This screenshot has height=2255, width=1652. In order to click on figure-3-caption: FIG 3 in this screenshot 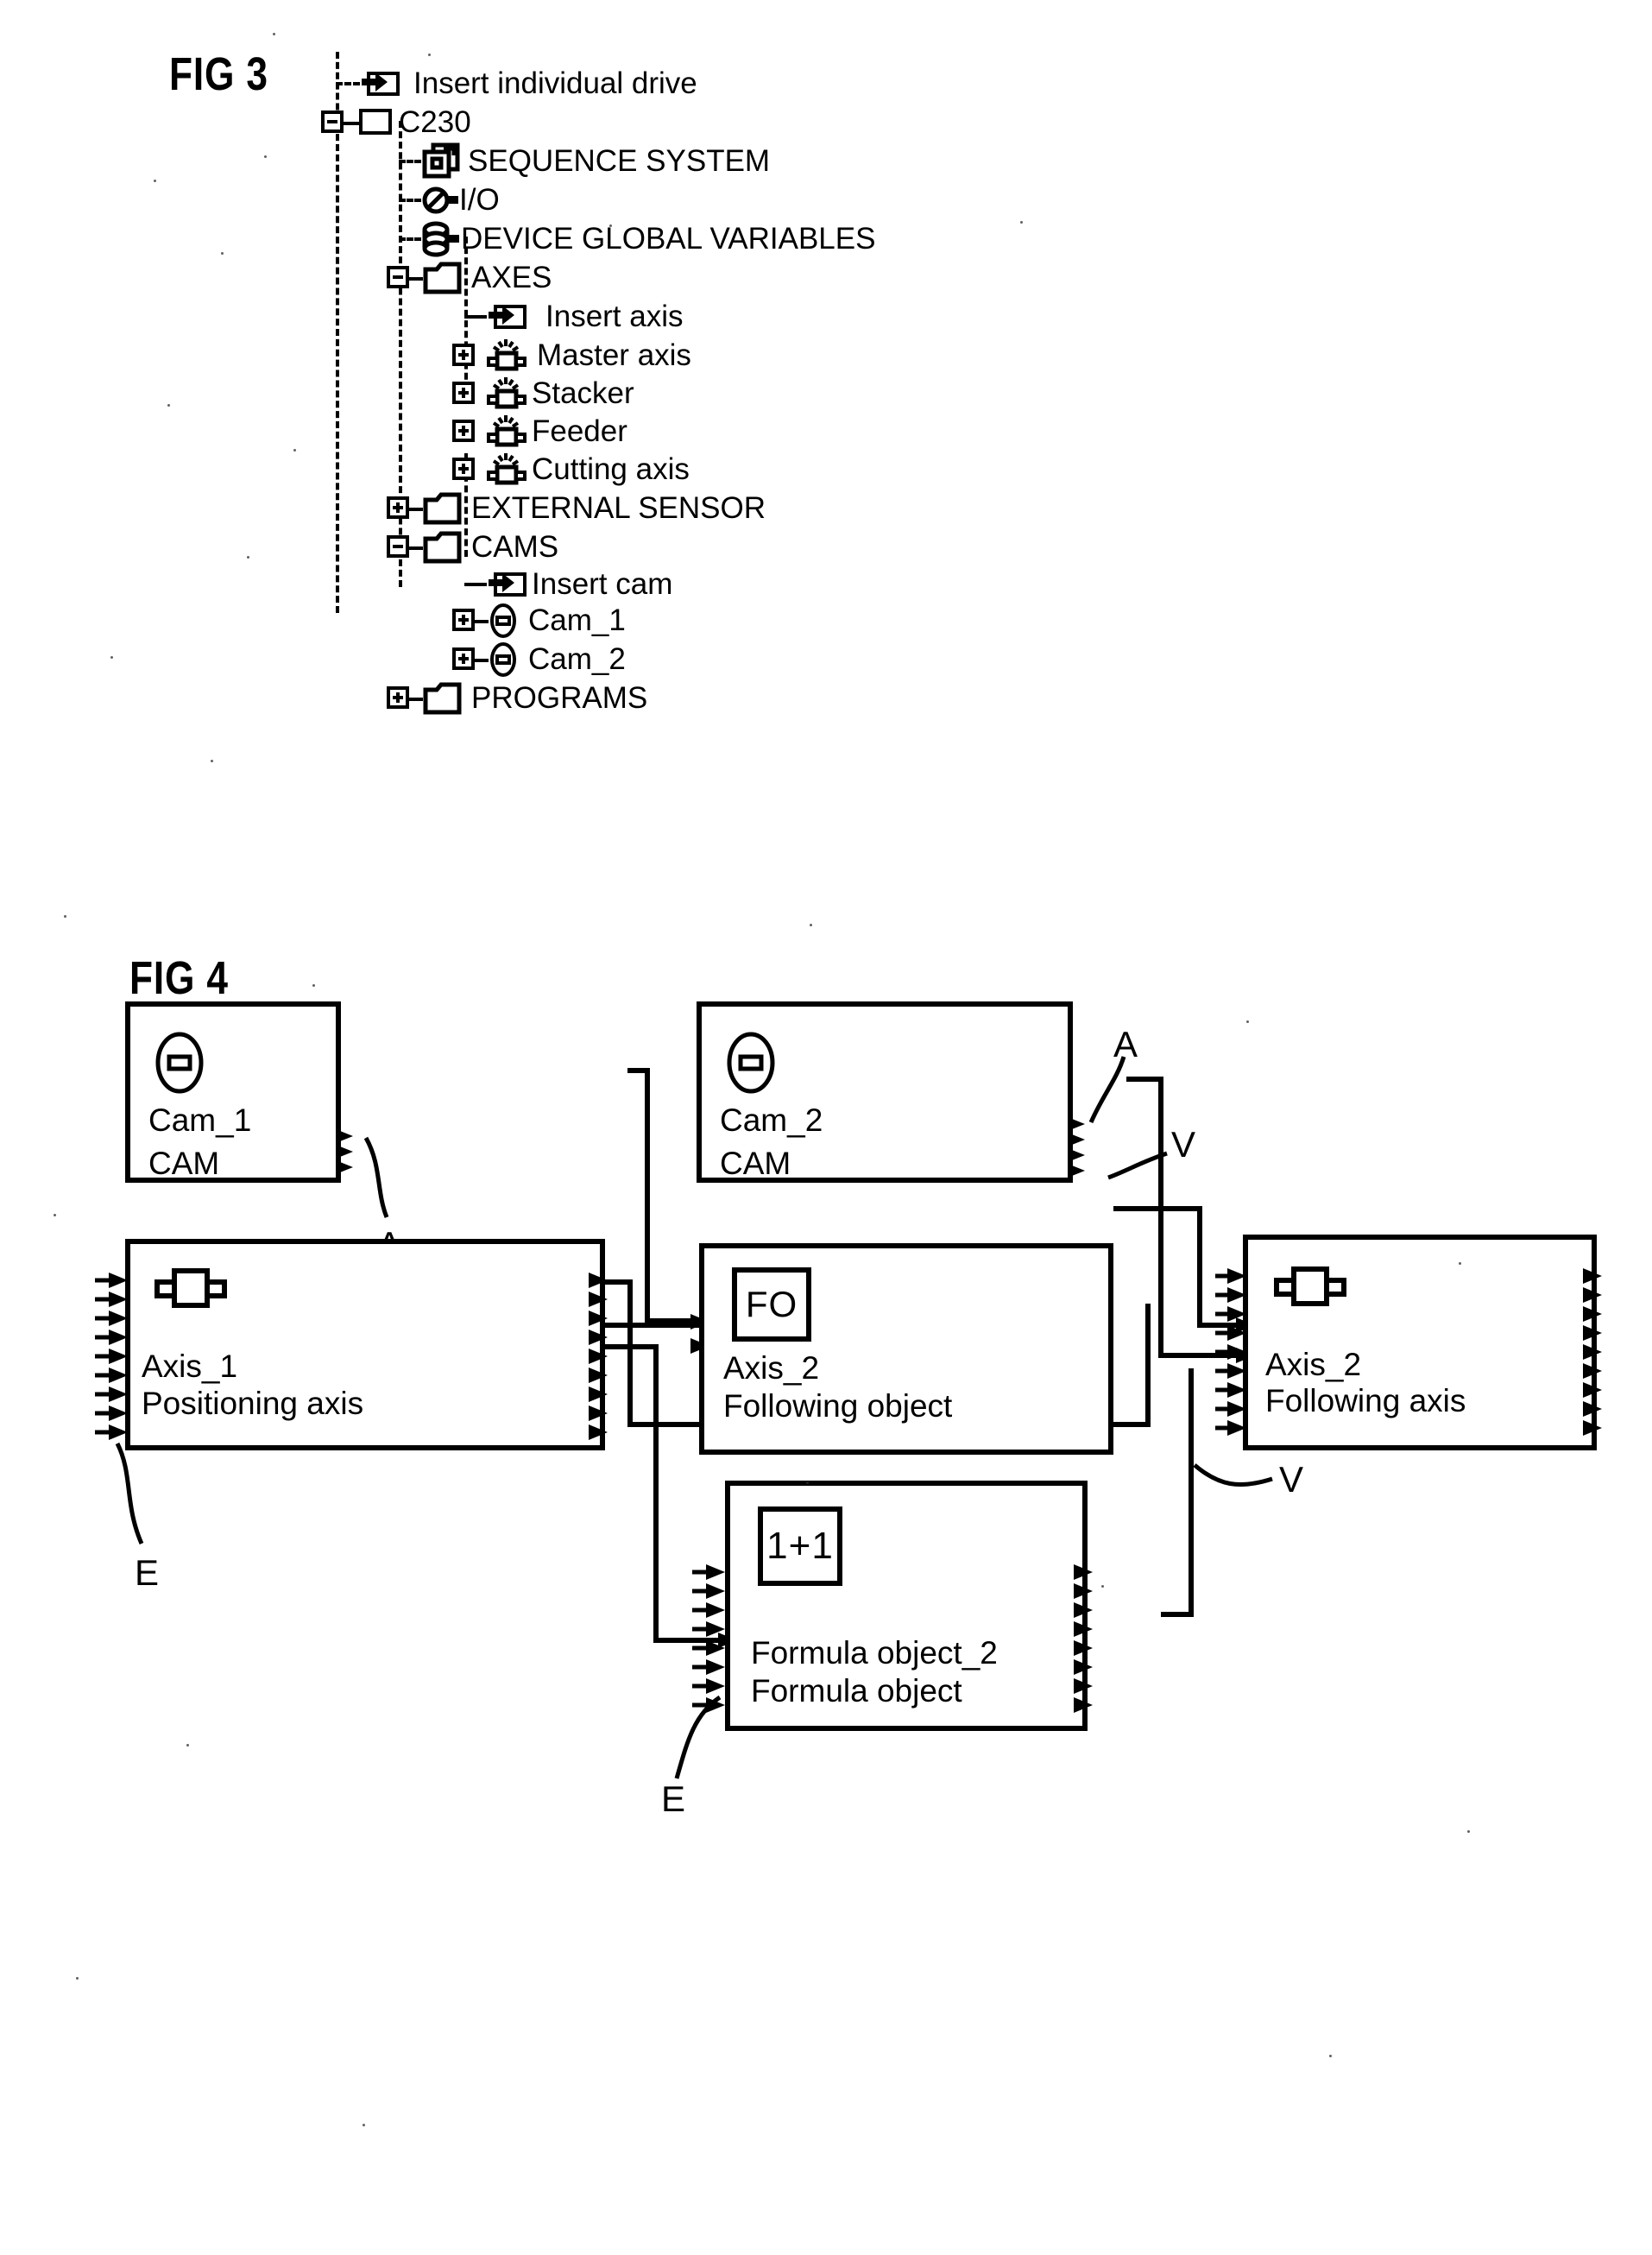, I will do `click(219, 74)`.